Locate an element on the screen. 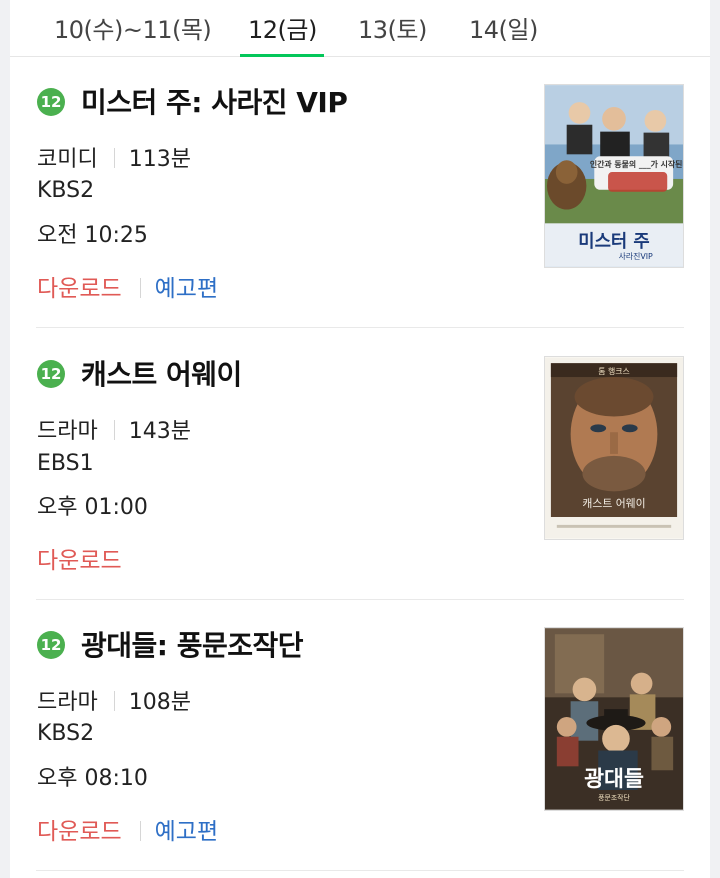 The height and width of the screenshot is (878, 720). runtime: 143분 is located at coordinates (159, 431).